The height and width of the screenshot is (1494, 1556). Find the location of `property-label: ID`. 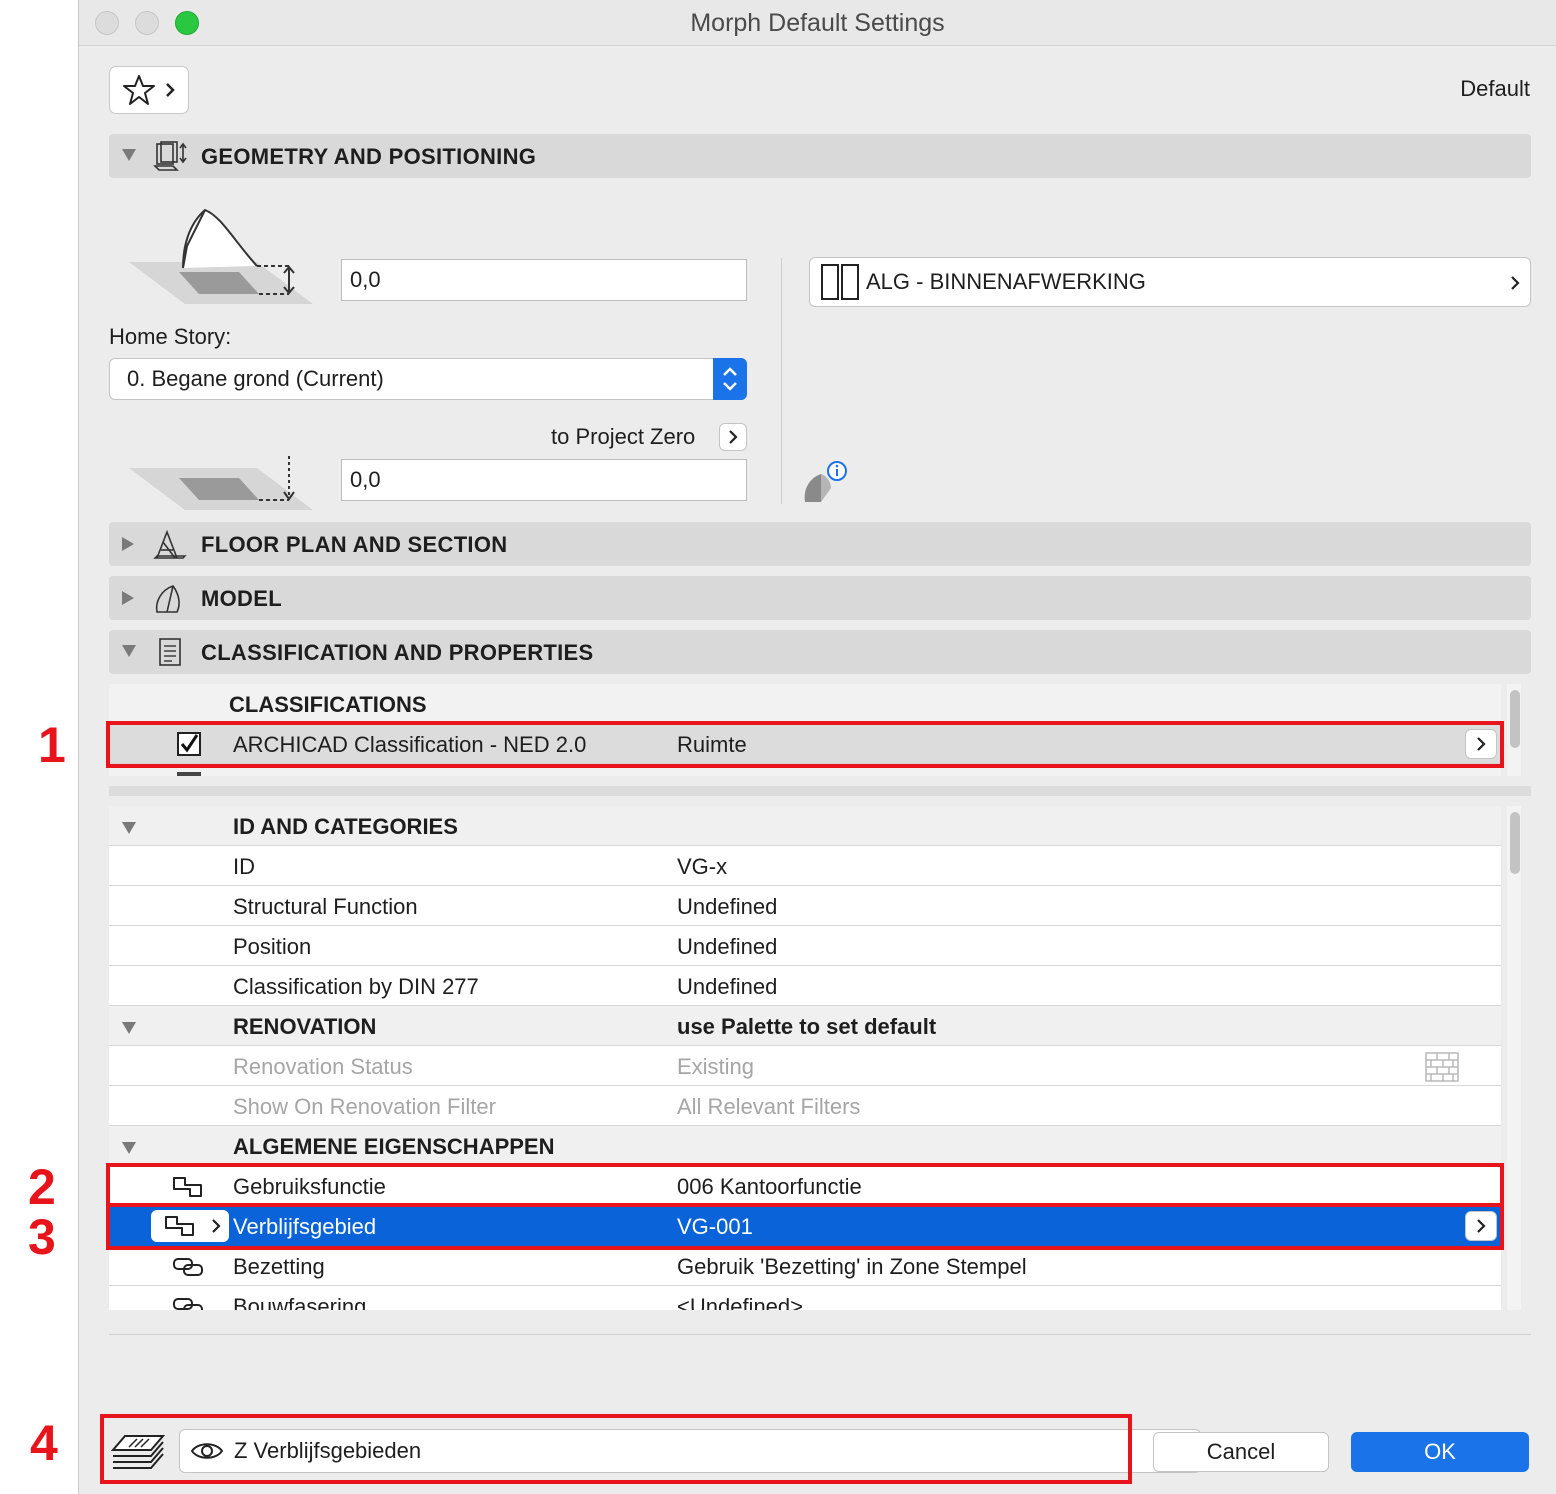

property-label: ID is located at coordinates (244, 866).